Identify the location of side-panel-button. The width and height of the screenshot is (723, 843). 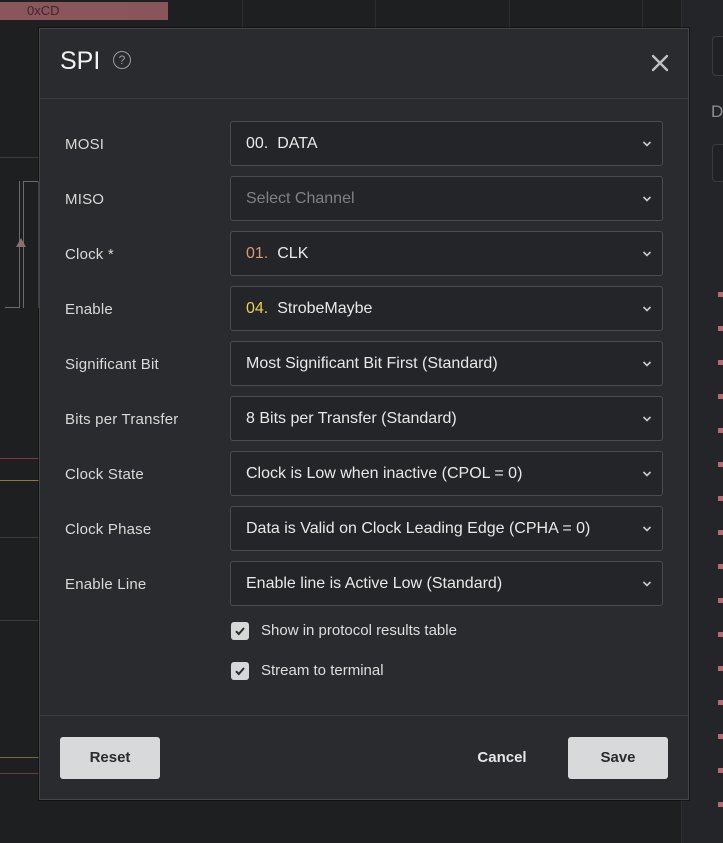
(717, 56).